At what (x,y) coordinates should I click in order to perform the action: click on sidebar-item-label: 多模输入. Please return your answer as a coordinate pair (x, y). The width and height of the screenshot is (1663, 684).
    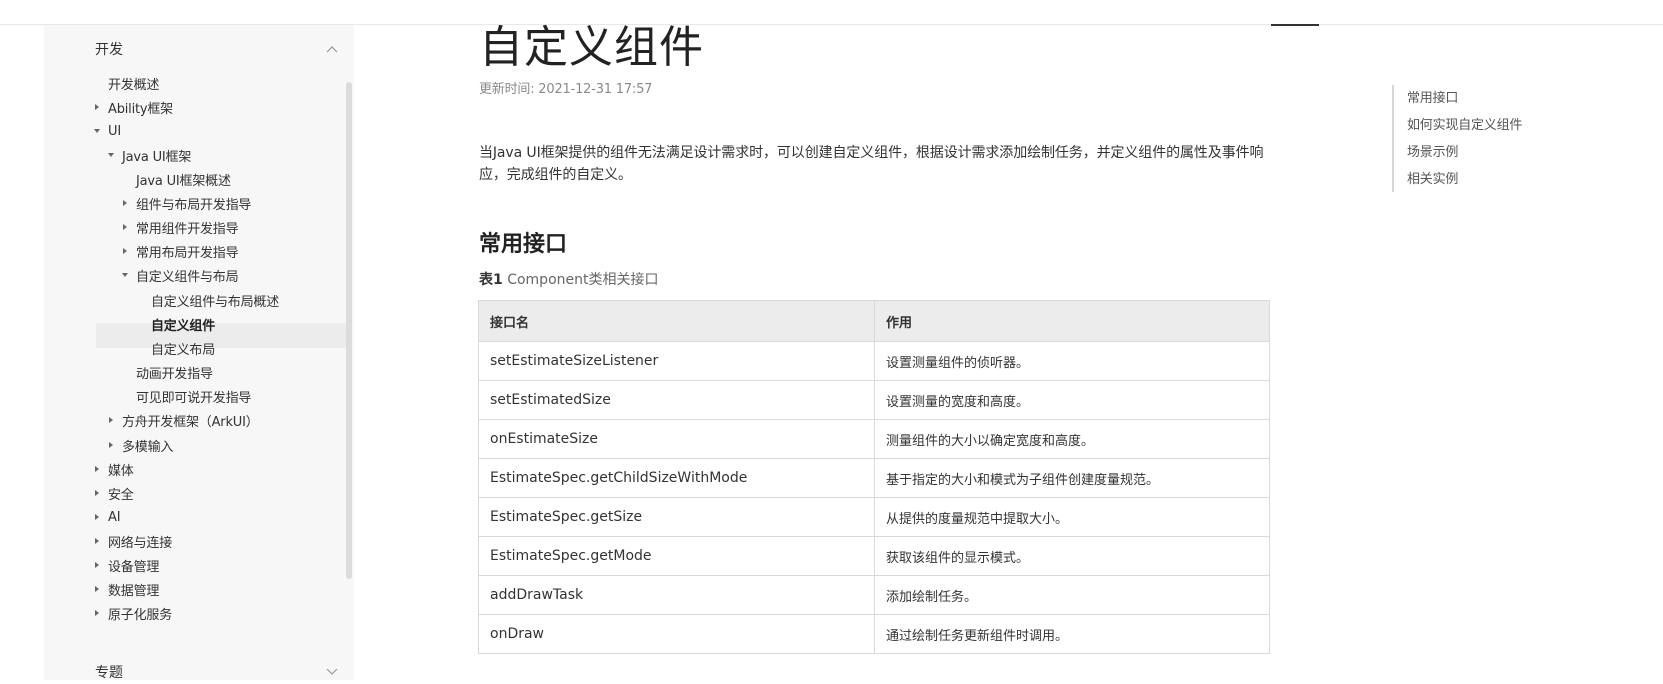
    Looking at the image, I should click on (148, 447).